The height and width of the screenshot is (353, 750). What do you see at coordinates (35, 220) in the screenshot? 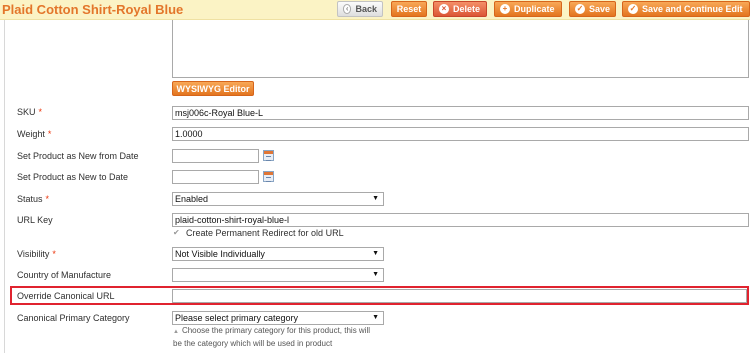
I see `url-key-label: URL Key` at bounding box center [35, 220].